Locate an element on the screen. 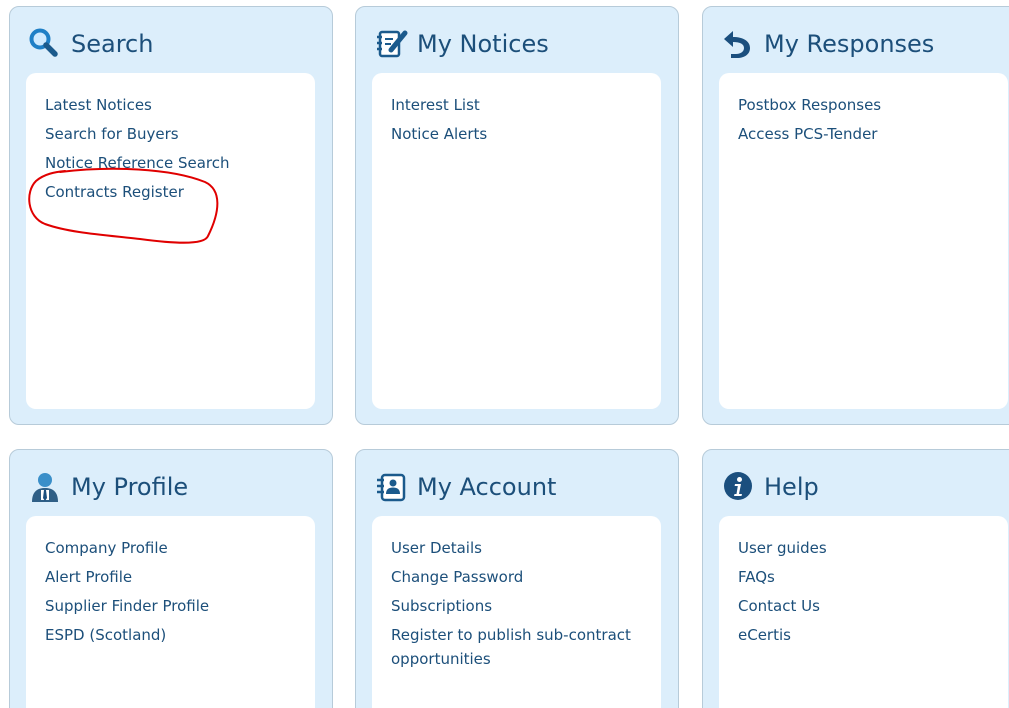 The width and height of the screenshot is (1009, 708). panel-body: User guides FAQs Contact Us eCertis is located at coordinates (863, 612).